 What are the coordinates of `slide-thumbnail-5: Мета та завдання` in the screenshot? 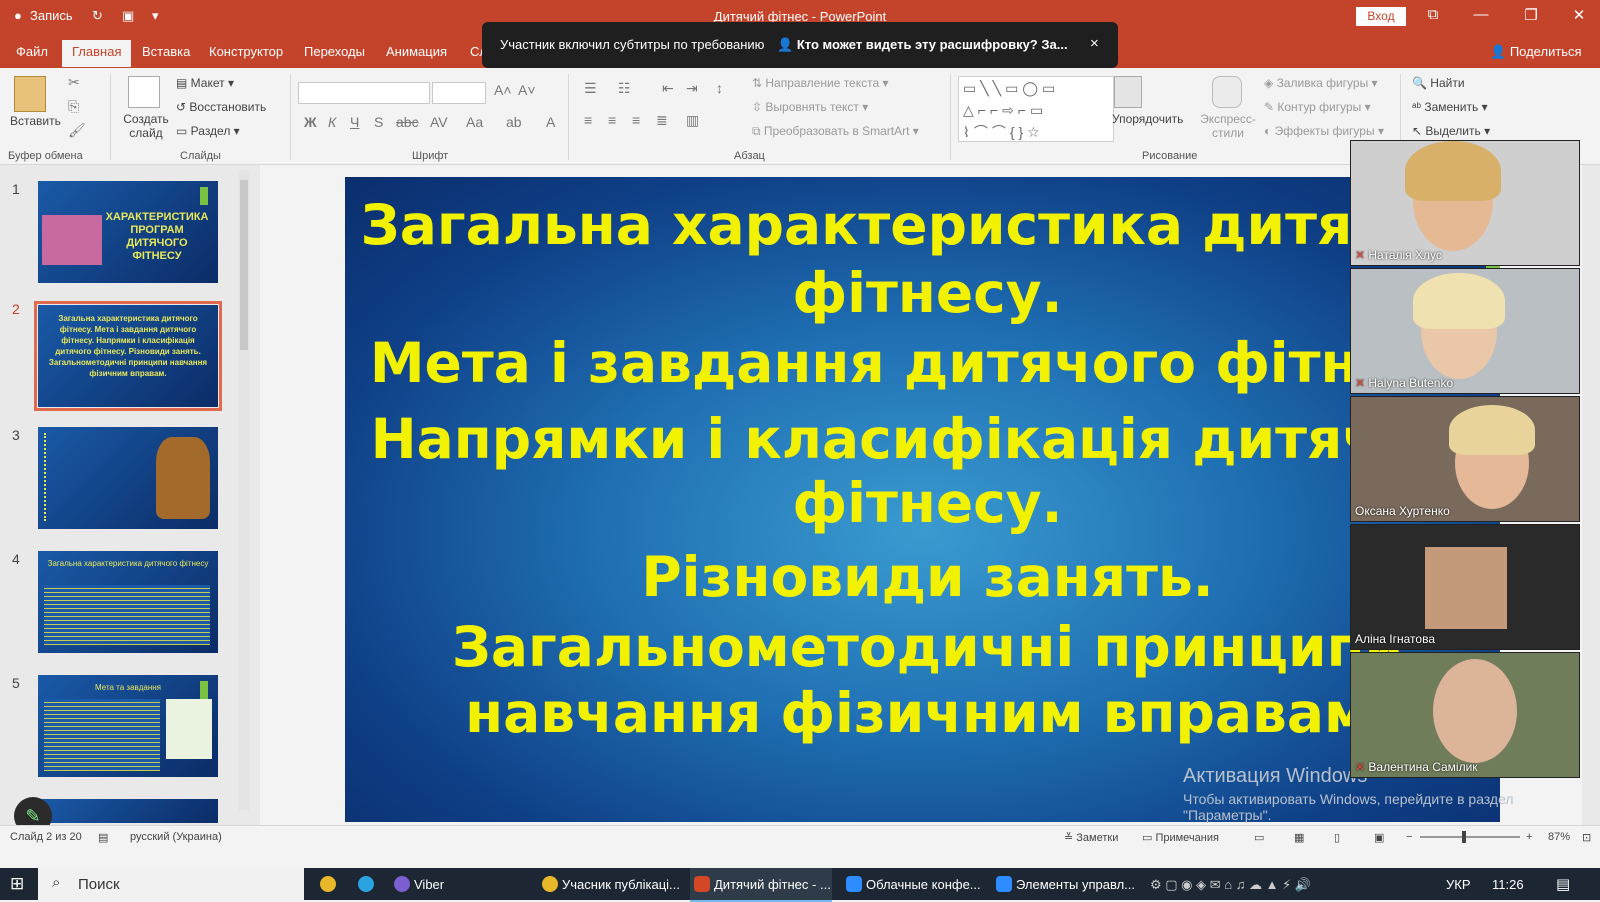 It's located at (128, 726).